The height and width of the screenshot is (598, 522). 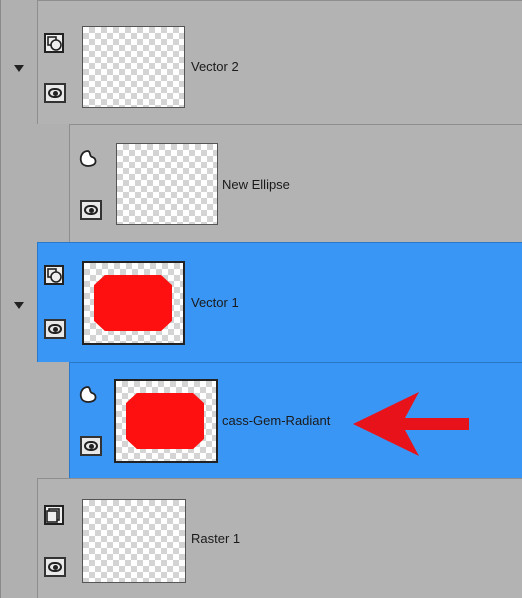 What do you see at coordinates (19, 305) in the screenshot?
I see `expand-vector-1-icon` at bounding box center [19, 305].